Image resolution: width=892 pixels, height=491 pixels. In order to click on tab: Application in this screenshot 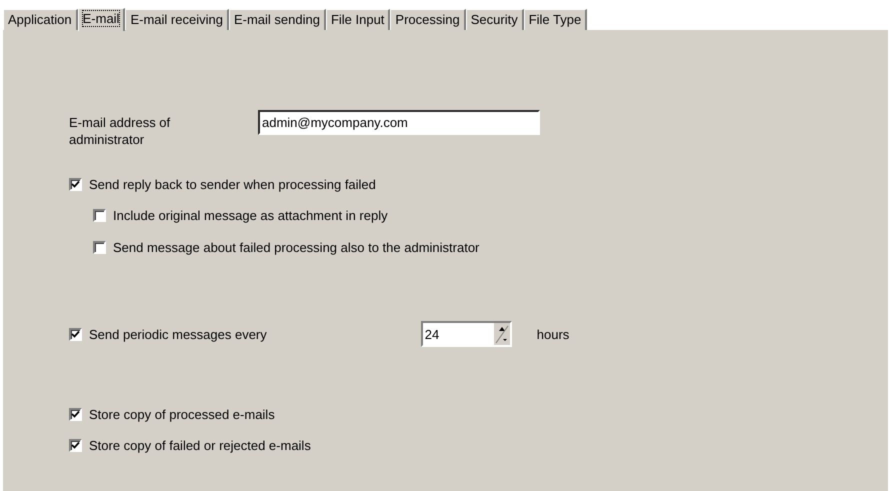, I will do `click(40, 19)`.